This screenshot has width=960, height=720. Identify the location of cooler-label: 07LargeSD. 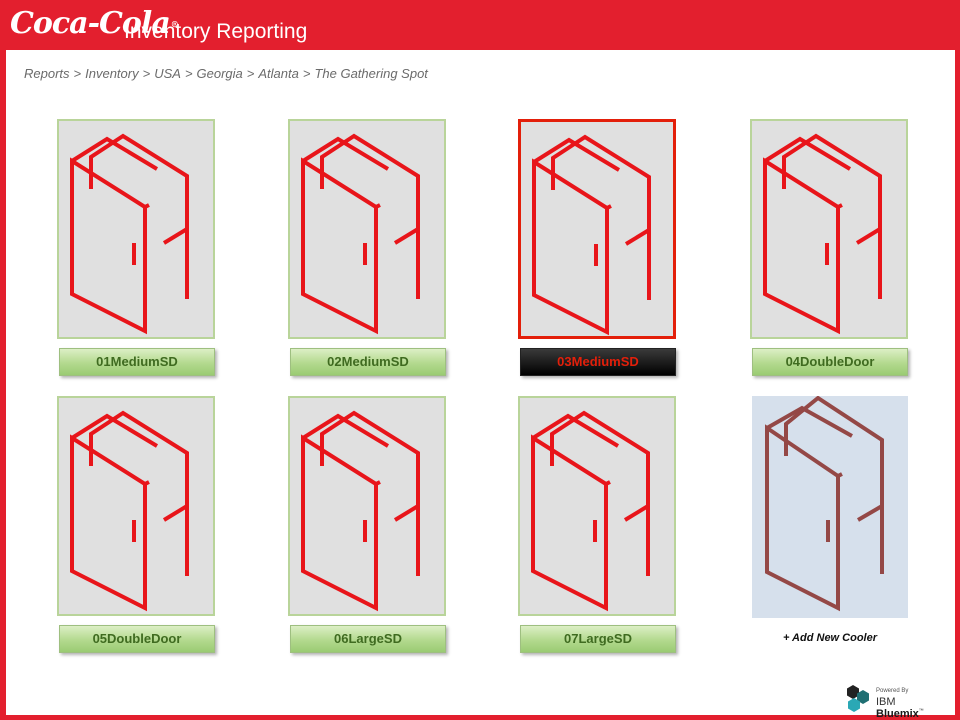
(598, 639).